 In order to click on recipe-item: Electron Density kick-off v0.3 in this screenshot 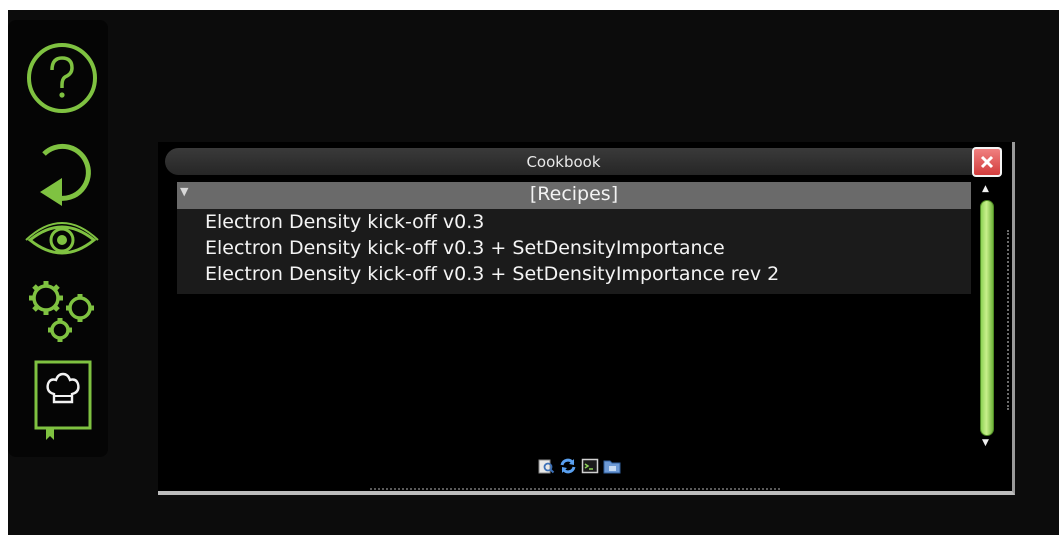, I will do `click(344, 222)`.